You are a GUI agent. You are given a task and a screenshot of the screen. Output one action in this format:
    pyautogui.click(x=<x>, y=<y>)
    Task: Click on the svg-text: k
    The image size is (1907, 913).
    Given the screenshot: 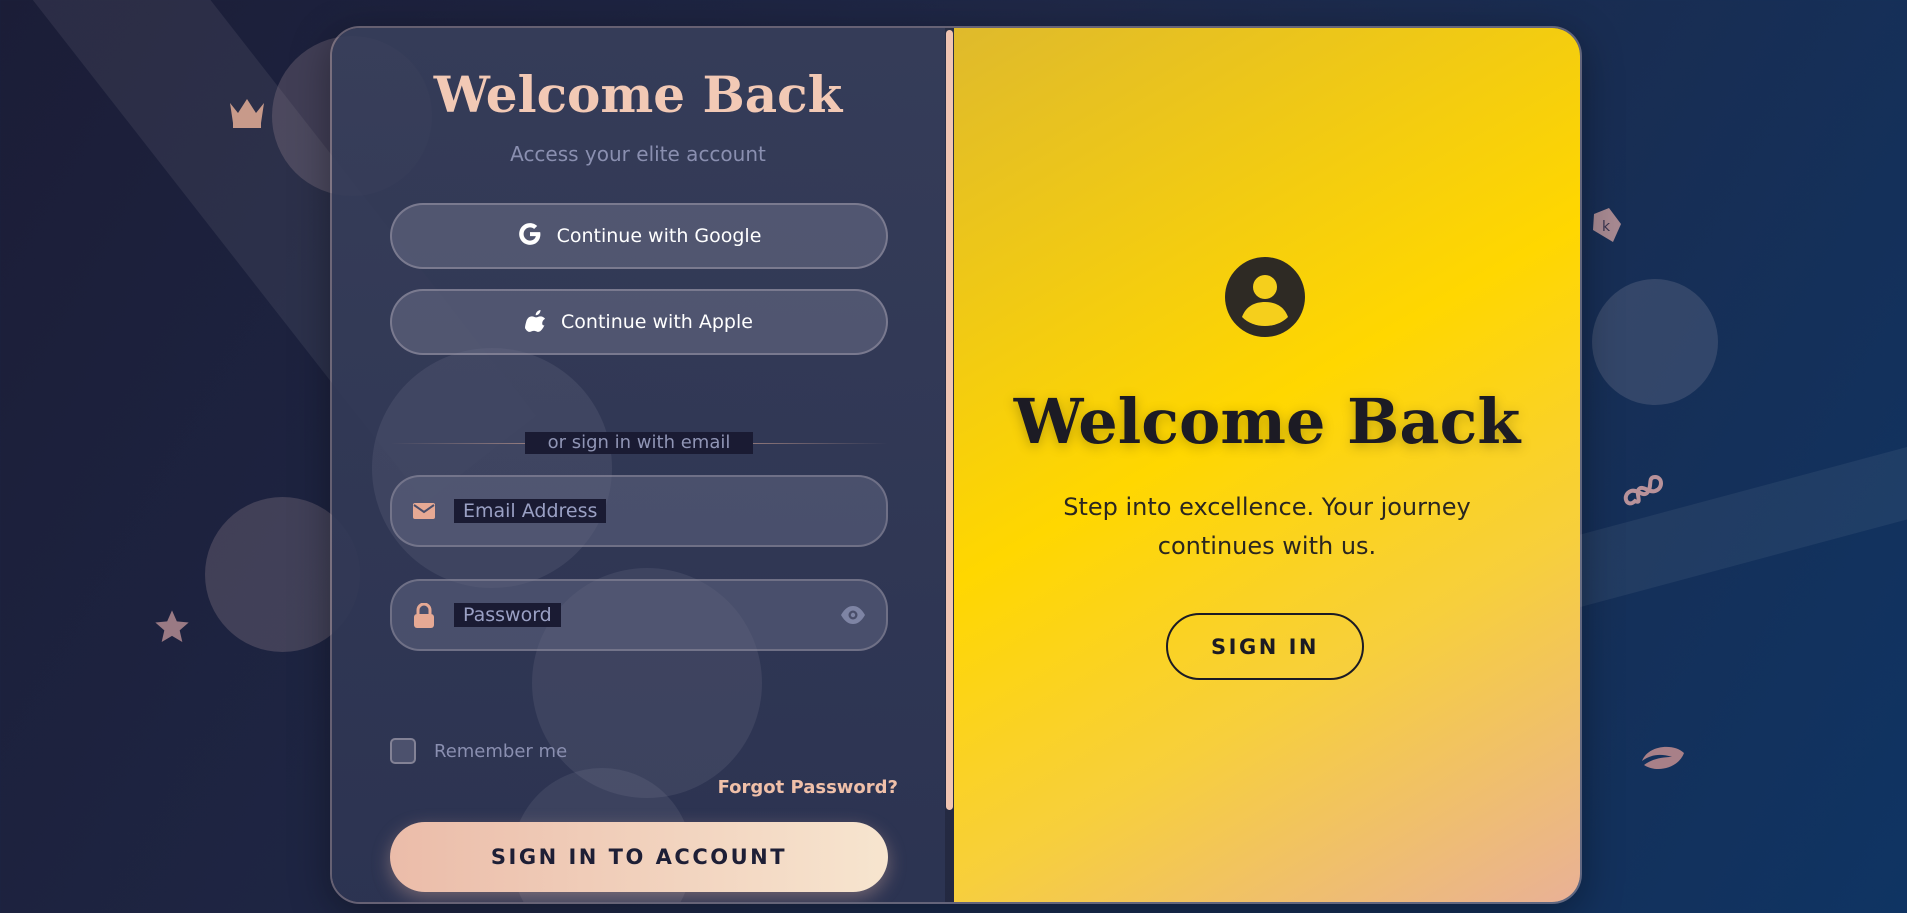 What is the action you would take?
    pyautogui.click(x=1606, y=227)
    